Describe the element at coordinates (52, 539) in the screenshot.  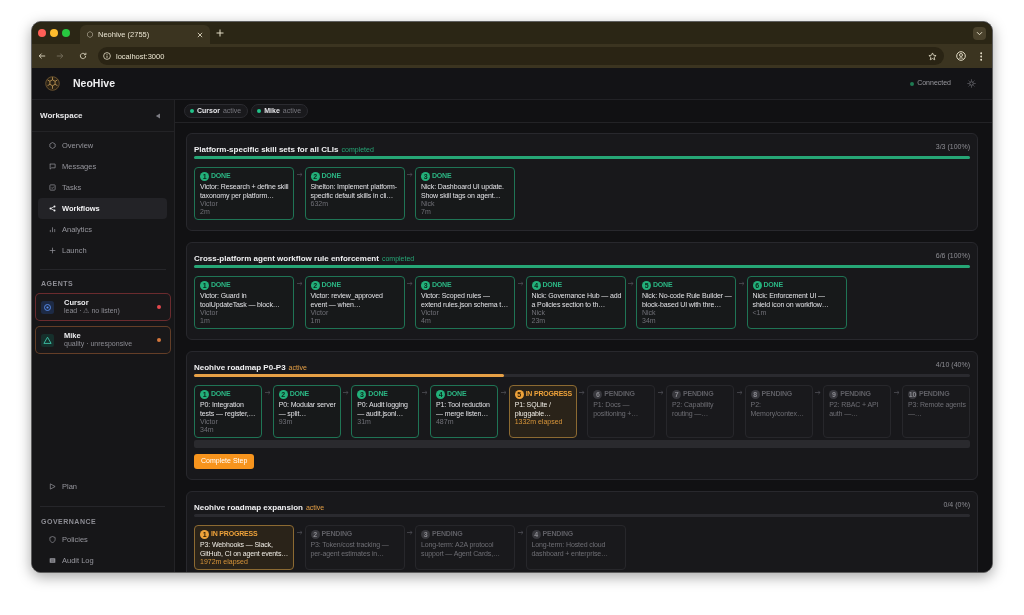
I see `shield-icon` at that location.